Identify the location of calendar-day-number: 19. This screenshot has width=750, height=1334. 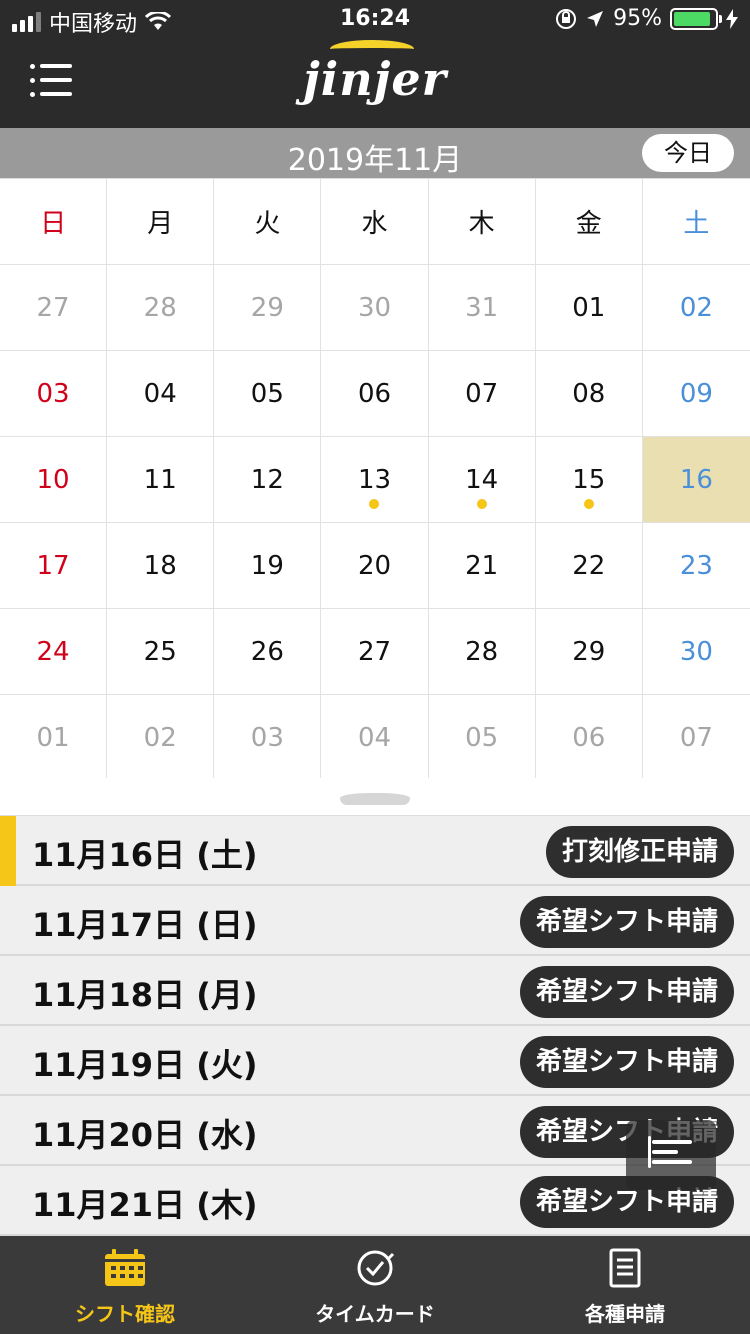
(267, 565).